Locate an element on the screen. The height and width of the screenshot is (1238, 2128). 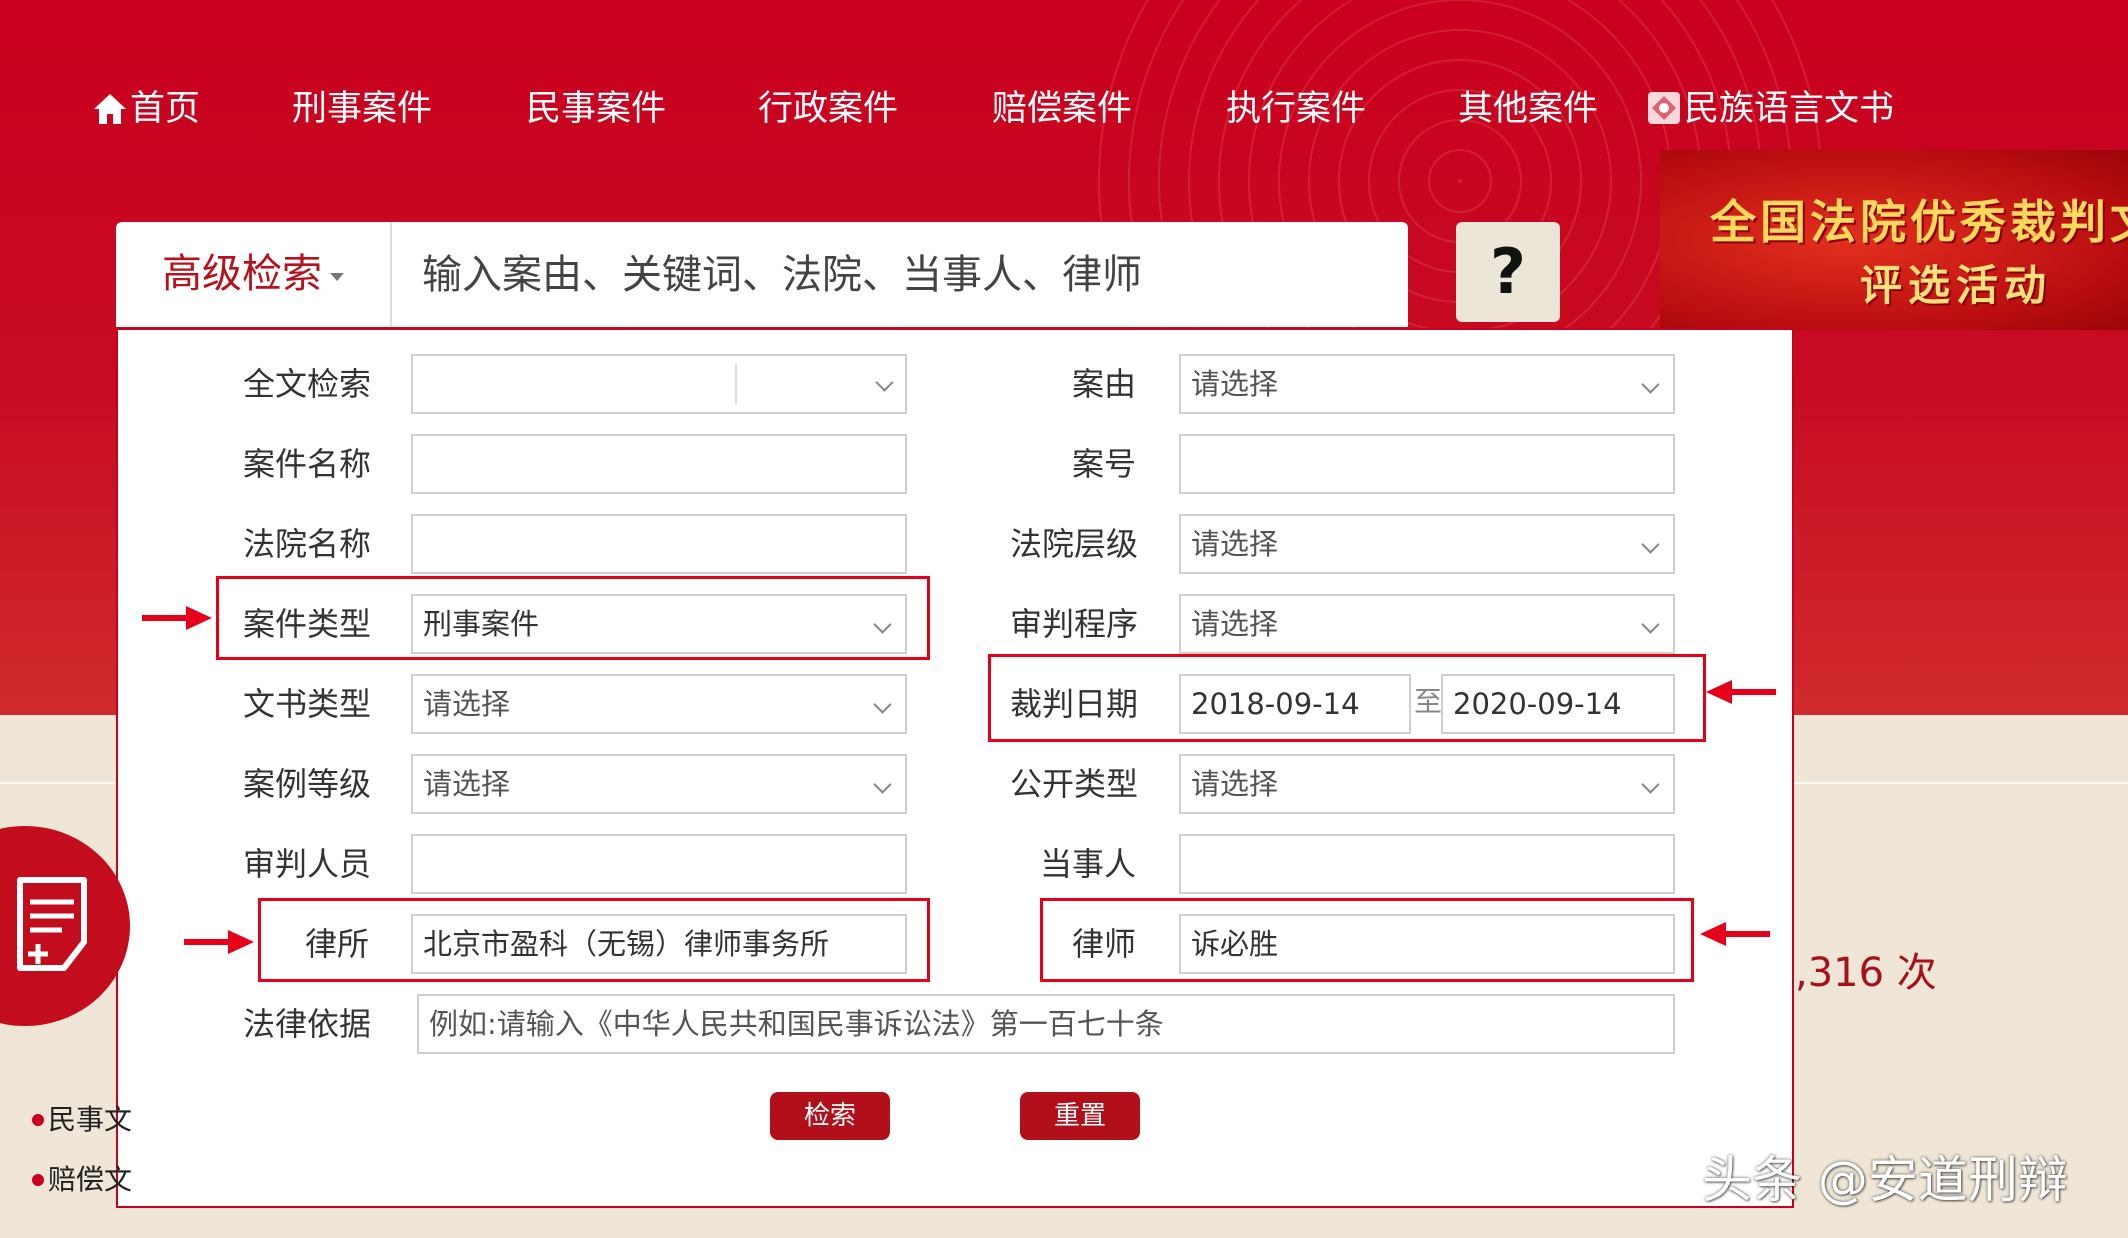
nav-civil: 民事案件 is located at coordinates (596, 109).